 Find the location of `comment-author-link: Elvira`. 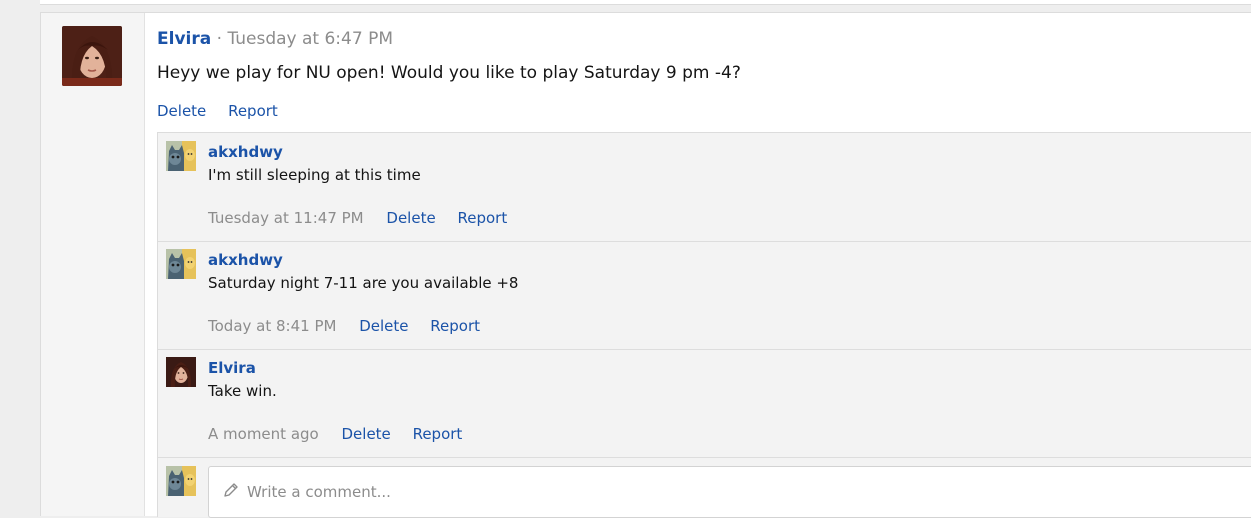

comment-author-link: Elvira is located at coordinates (232, 368).